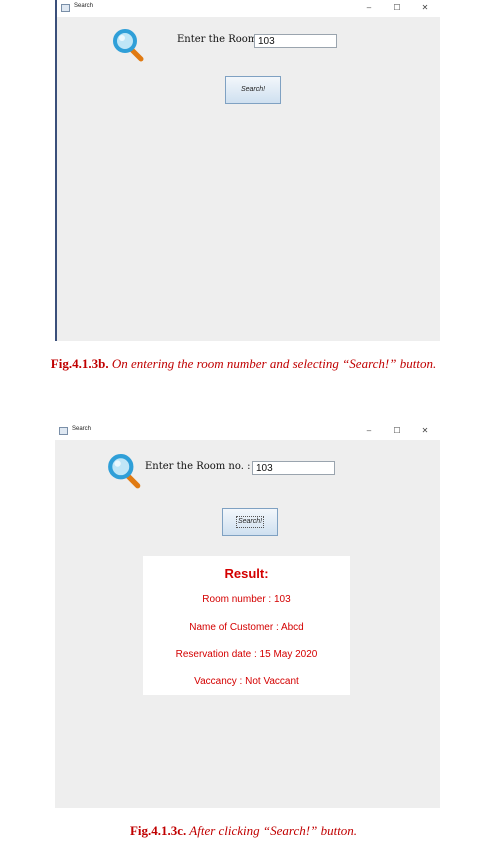 This screenshot has width=487, height=849. What do you see at coordinates (158, 830) in the screenshot?
I see `caption-label: Fig.4.1.3c.` at bounding box center [158, 830].